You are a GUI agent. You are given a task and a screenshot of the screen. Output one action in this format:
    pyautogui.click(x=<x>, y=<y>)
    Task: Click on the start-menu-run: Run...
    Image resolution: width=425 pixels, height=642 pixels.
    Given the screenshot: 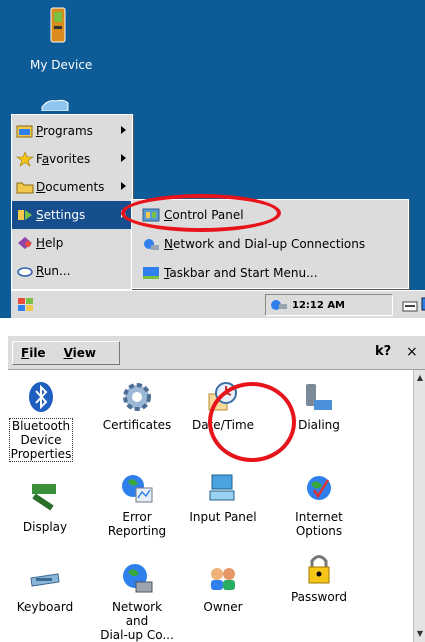 What is the action you would take?
    pyautogui.click(x=72, y=271)
    